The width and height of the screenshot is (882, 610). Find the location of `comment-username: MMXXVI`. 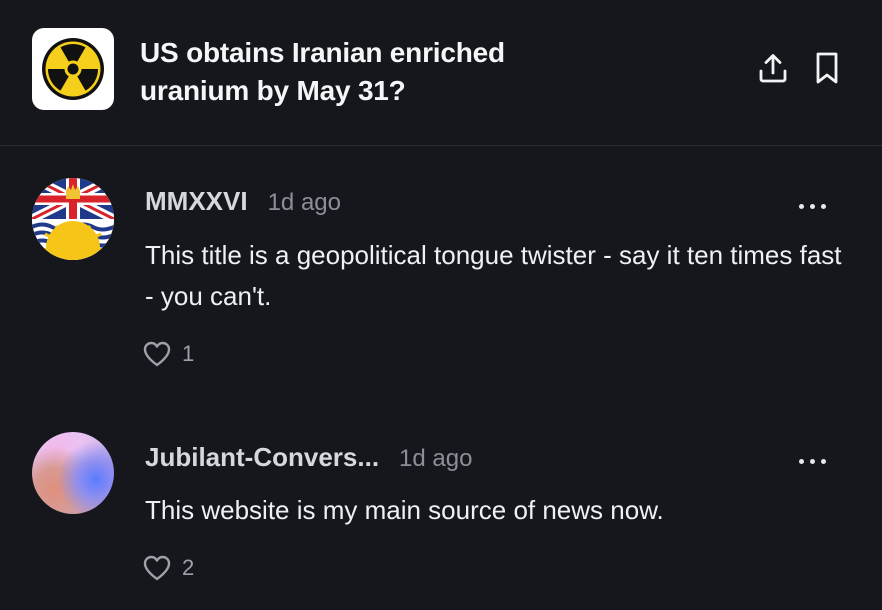

comment-username: MMXXVI is located at coordinates (196, 201).